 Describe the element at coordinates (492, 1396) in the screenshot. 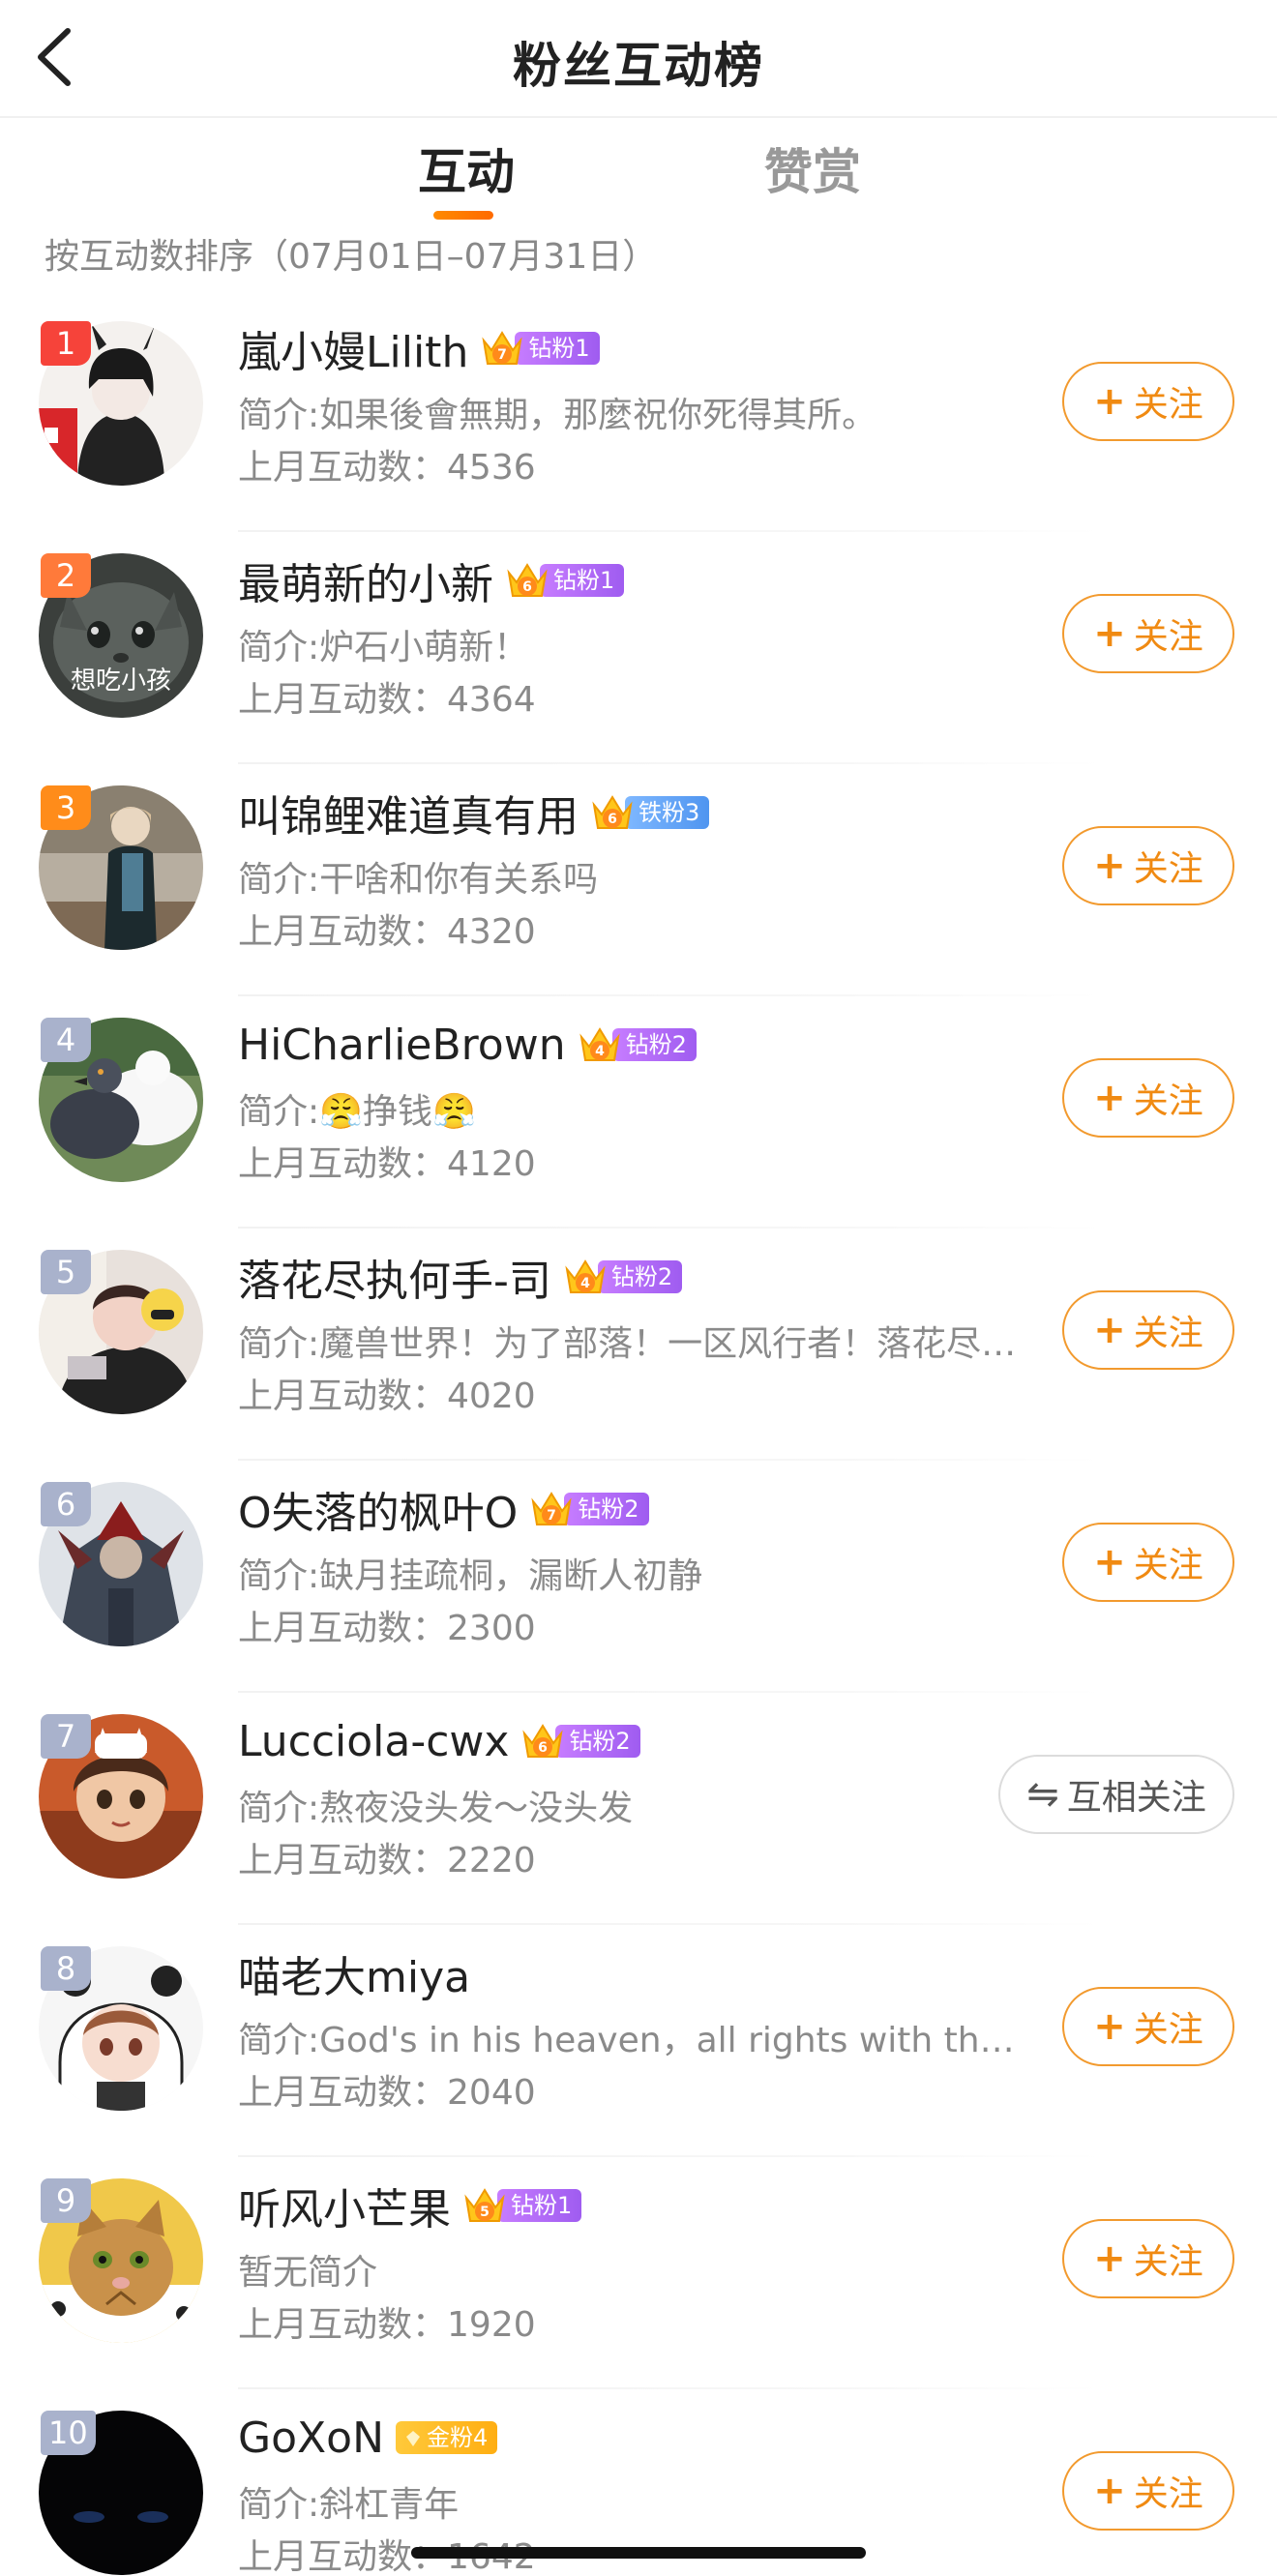

I see `count-value: 4020` at that location.